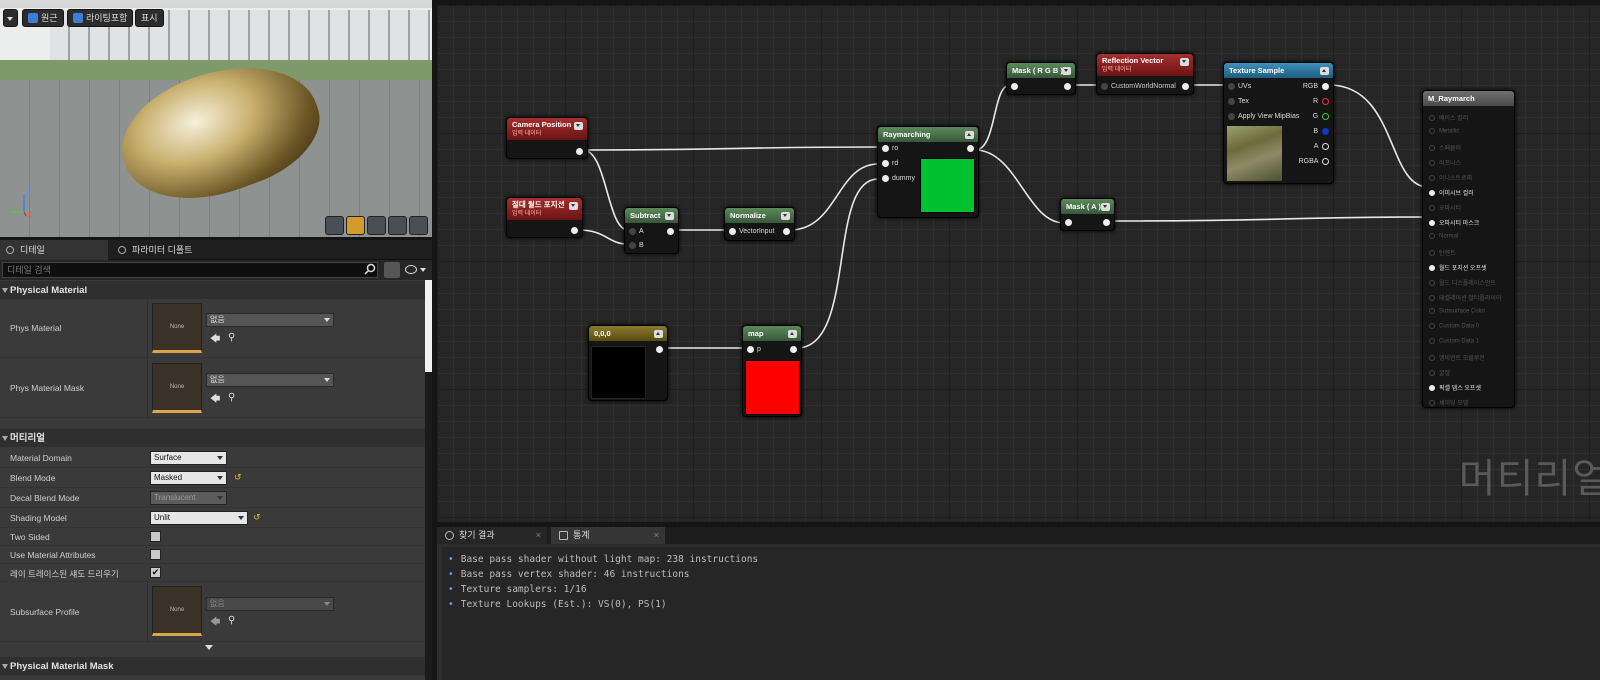  What do you see at coordinates (1458, 267) in the screenshot?
I see `material-input-pin: 월드 포지션 오프셋` at bounding box center [1458, 267].